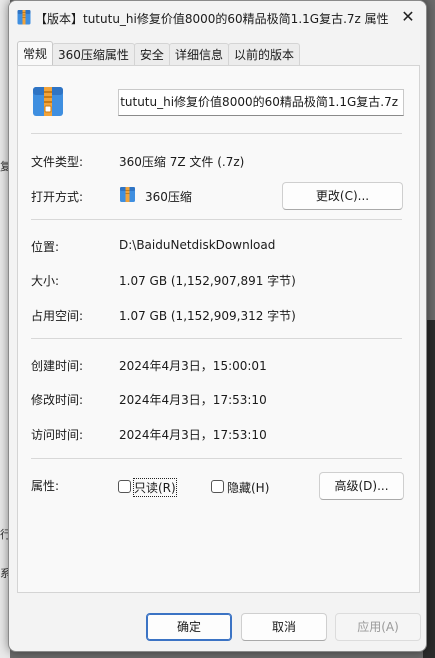  Describe the element at coordinates (189, 627) in the screenshot. I see `ok-button: 确定` at that location.